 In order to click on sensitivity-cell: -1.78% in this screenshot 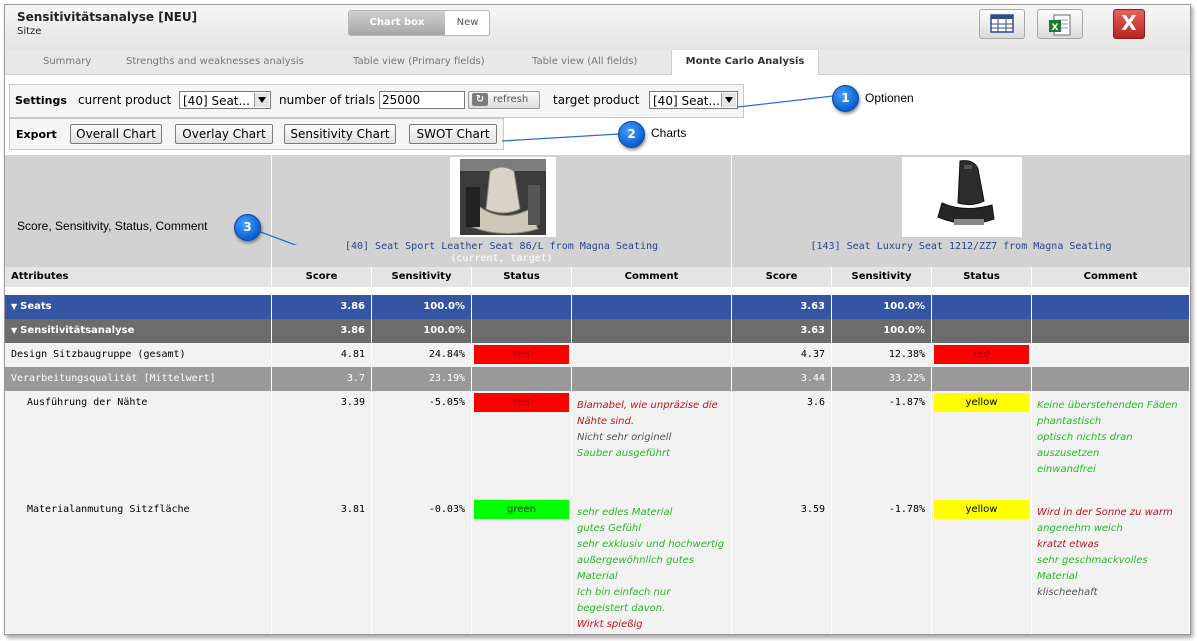, I will do `click(882, 566)`.